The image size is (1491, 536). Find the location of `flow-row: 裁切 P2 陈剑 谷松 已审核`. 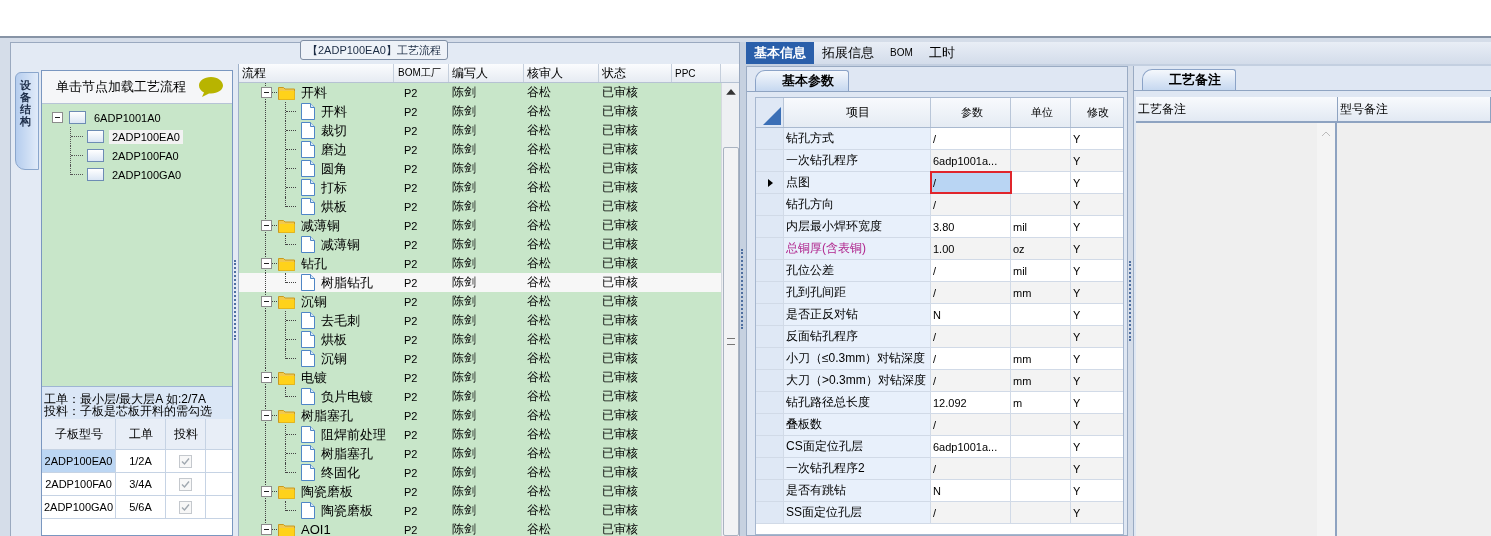

flow-row: 裁切 P2 陈剑 谷松 已审核 is located at coordinates (480, 130).